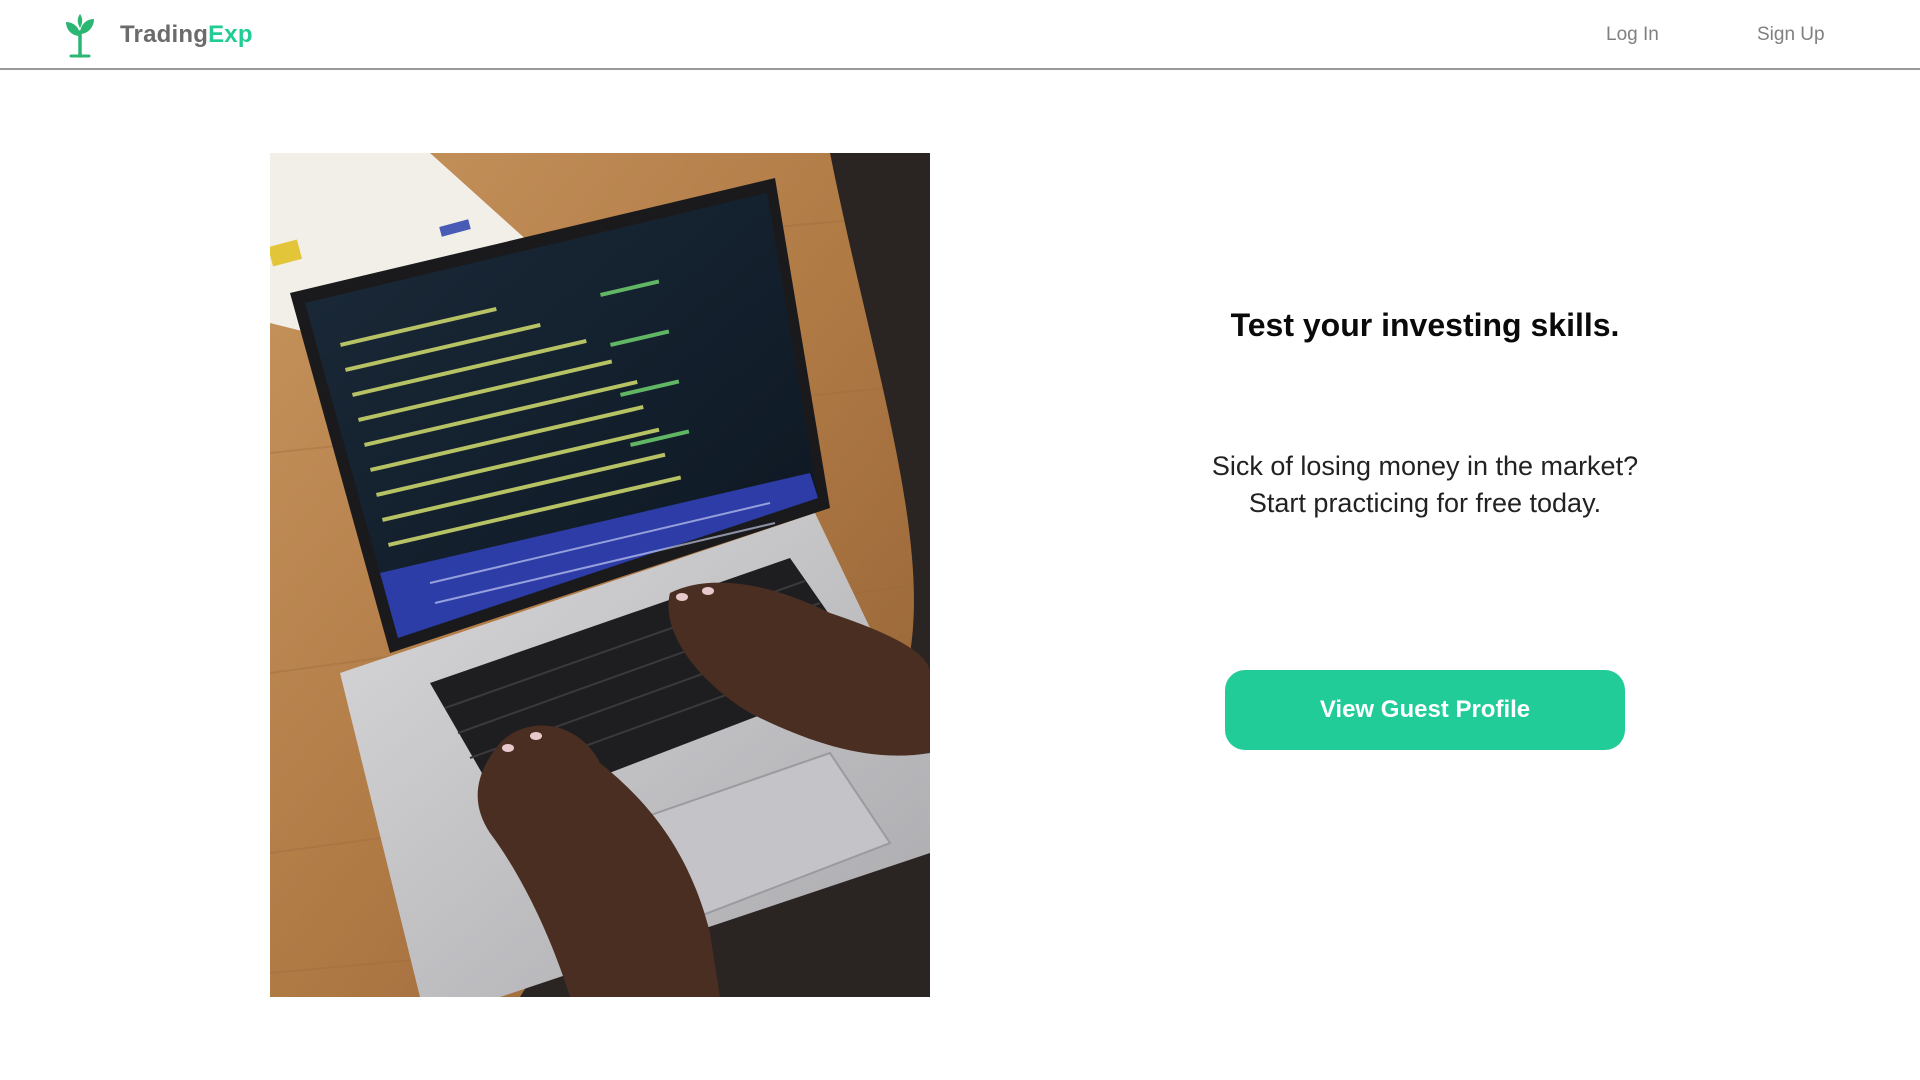  I want to click on subline-1: Sick of losing money in the market?, so click(1425, 466).